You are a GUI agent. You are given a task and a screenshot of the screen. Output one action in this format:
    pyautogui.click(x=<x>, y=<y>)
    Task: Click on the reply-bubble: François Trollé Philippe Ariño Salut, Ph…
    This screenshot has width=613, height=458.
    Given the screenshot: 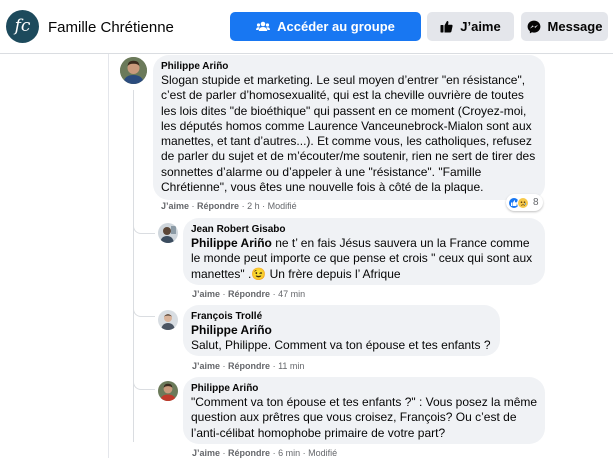 What is the action you would take?
    pyautogui.click(x=341, y=330)
    